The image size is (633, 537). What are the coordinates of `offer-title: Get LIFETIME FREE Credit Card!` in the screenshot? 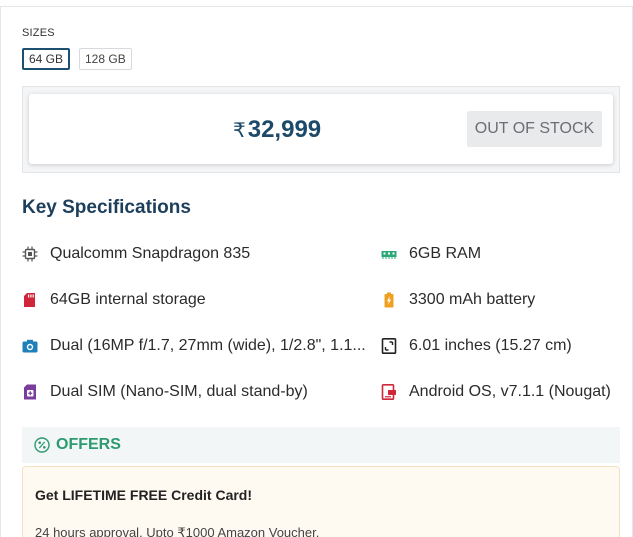 It's located at (144, 495).